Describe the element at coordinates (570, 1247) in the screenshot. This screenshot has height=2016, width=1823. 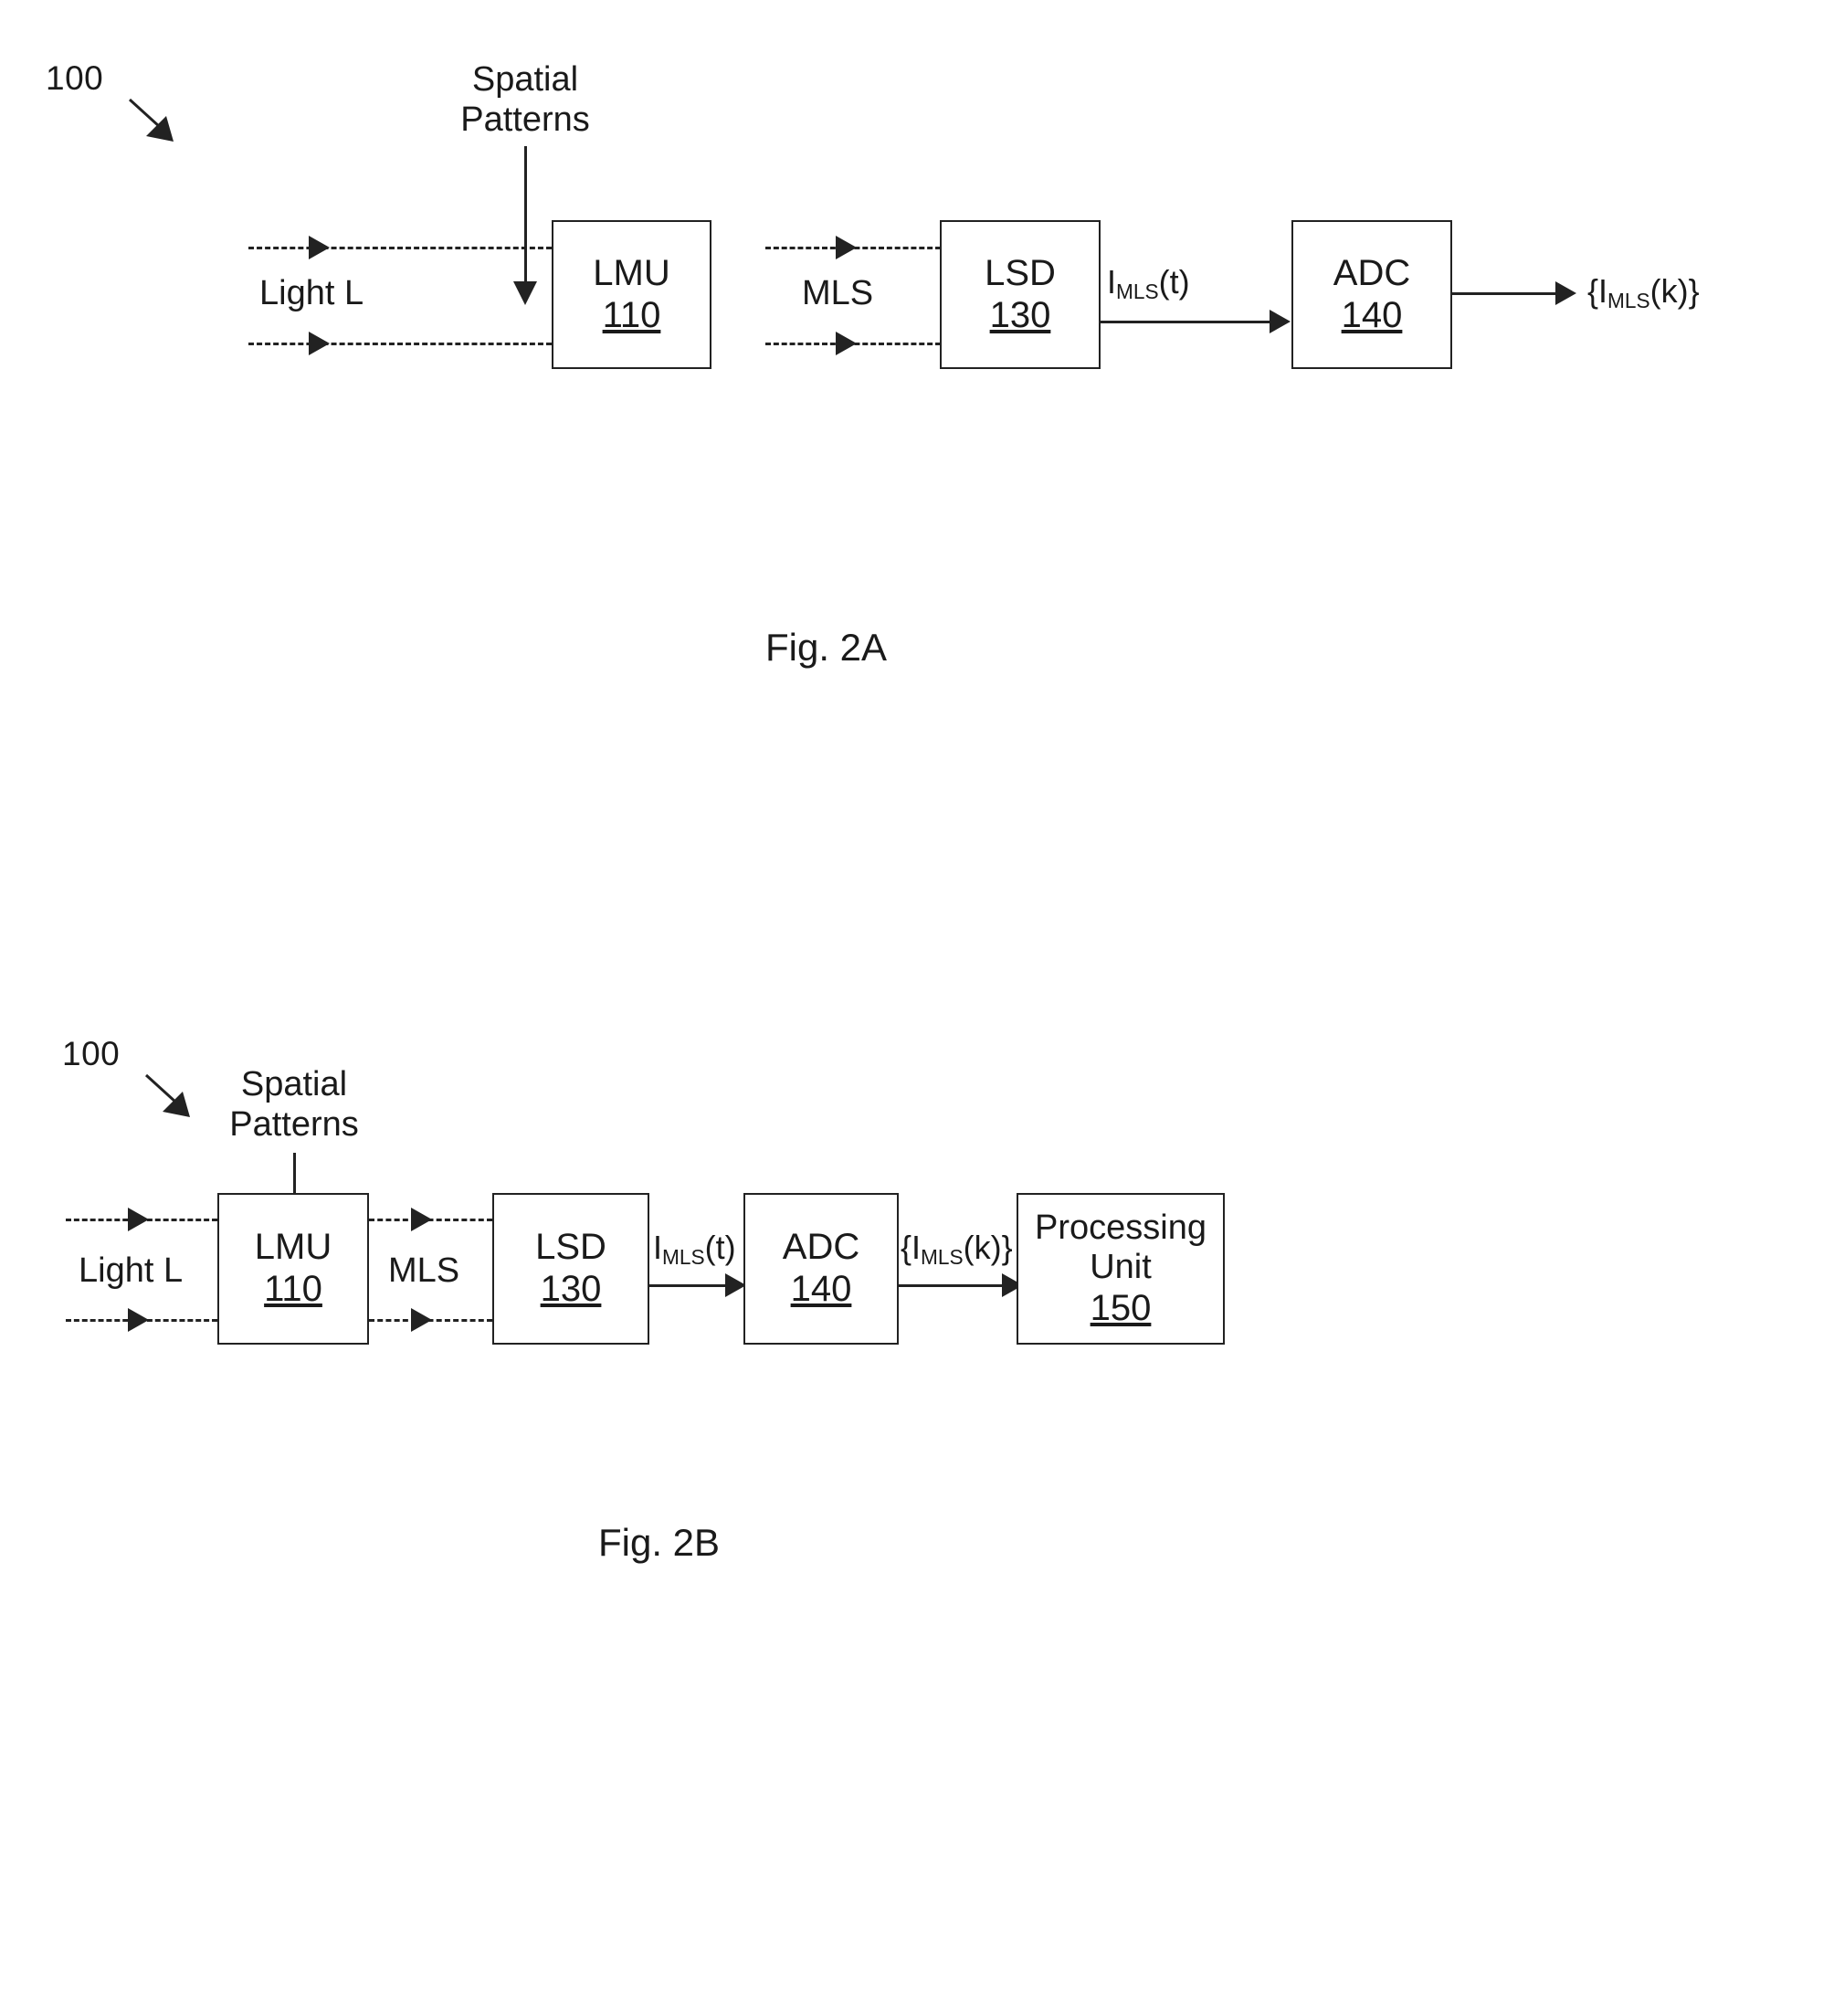
I see `block-lsd-label-2b: LSD` at that location.